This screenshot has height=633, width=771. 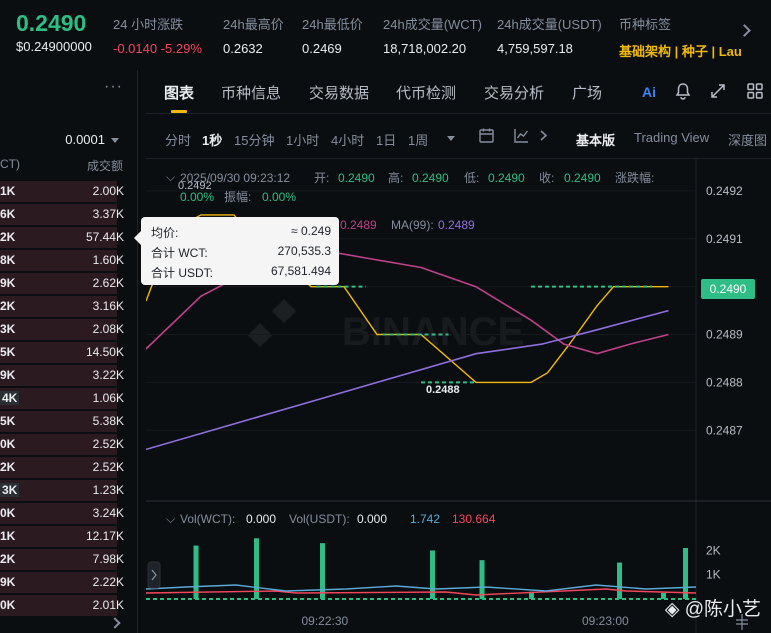 What do you see at coordinates (325, 621) in the screenshot?
I see `time-tick: 09:22:30` at bounding box center [325, 621].